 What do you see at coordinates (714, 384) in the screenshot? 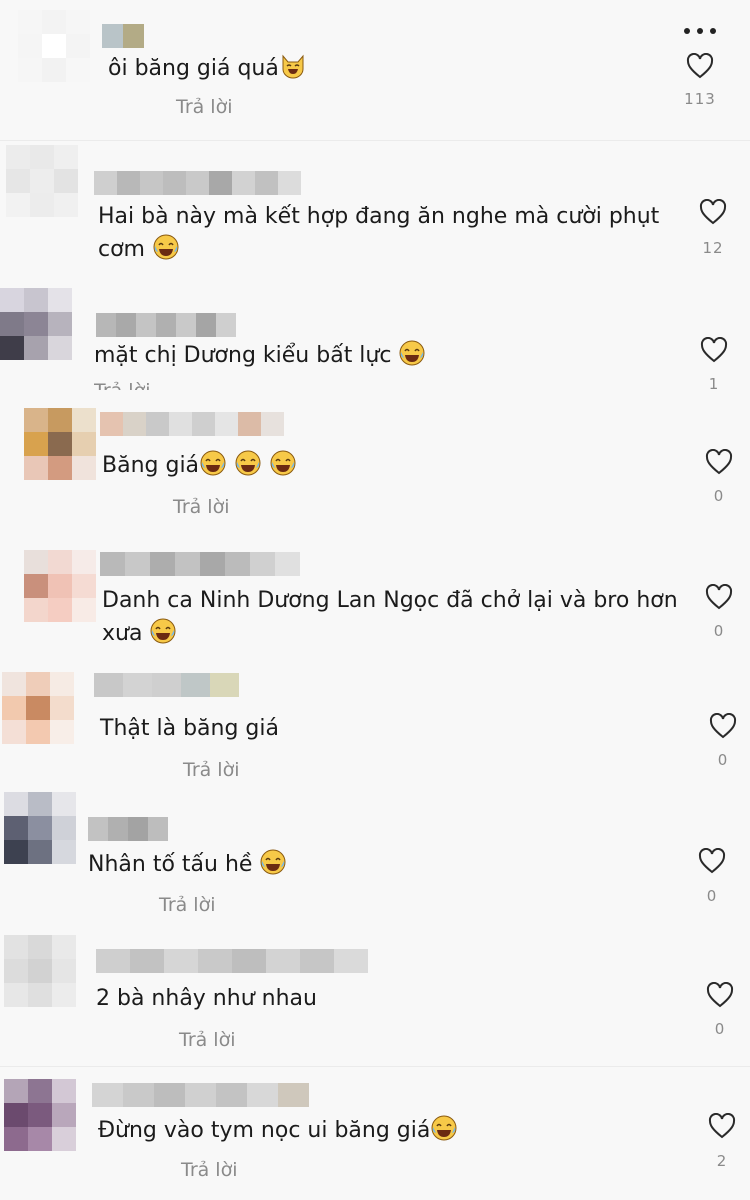
I see `like-count: 1` at bounding box center [714, 384].